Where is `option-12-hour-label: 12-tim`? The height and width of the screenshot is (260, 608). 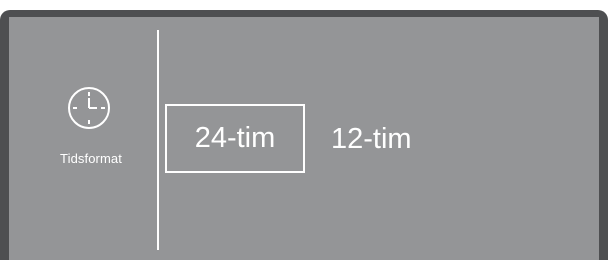 option-12-hour-label: 12-tim is located at coordinates (371, 139).